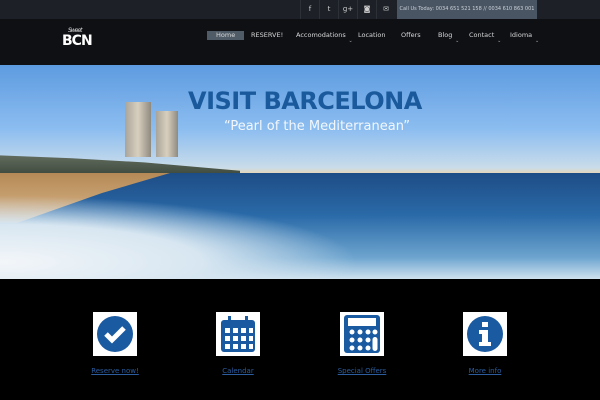 The image size is (600, 400). Describe the element at coordinates (366, 9) in the screenshot. I see `instagram-icon: ◙` at that location.